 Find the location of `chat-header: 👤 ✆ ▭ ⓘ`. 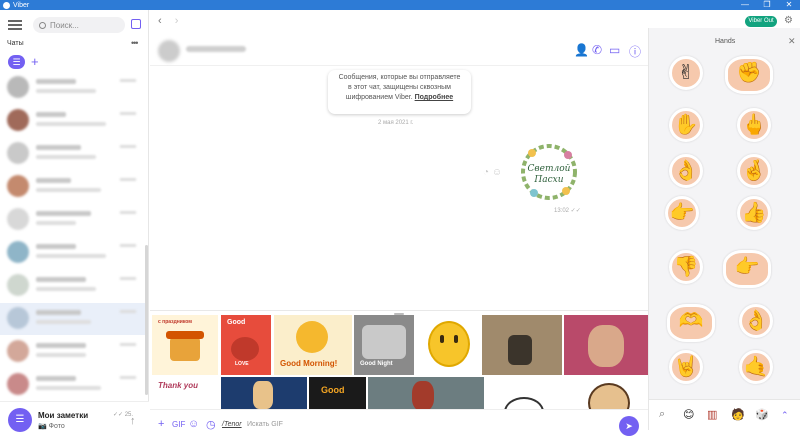

chat-header: 👤 ✆ ▭ ⓘ is located at coordinates (399, 52).